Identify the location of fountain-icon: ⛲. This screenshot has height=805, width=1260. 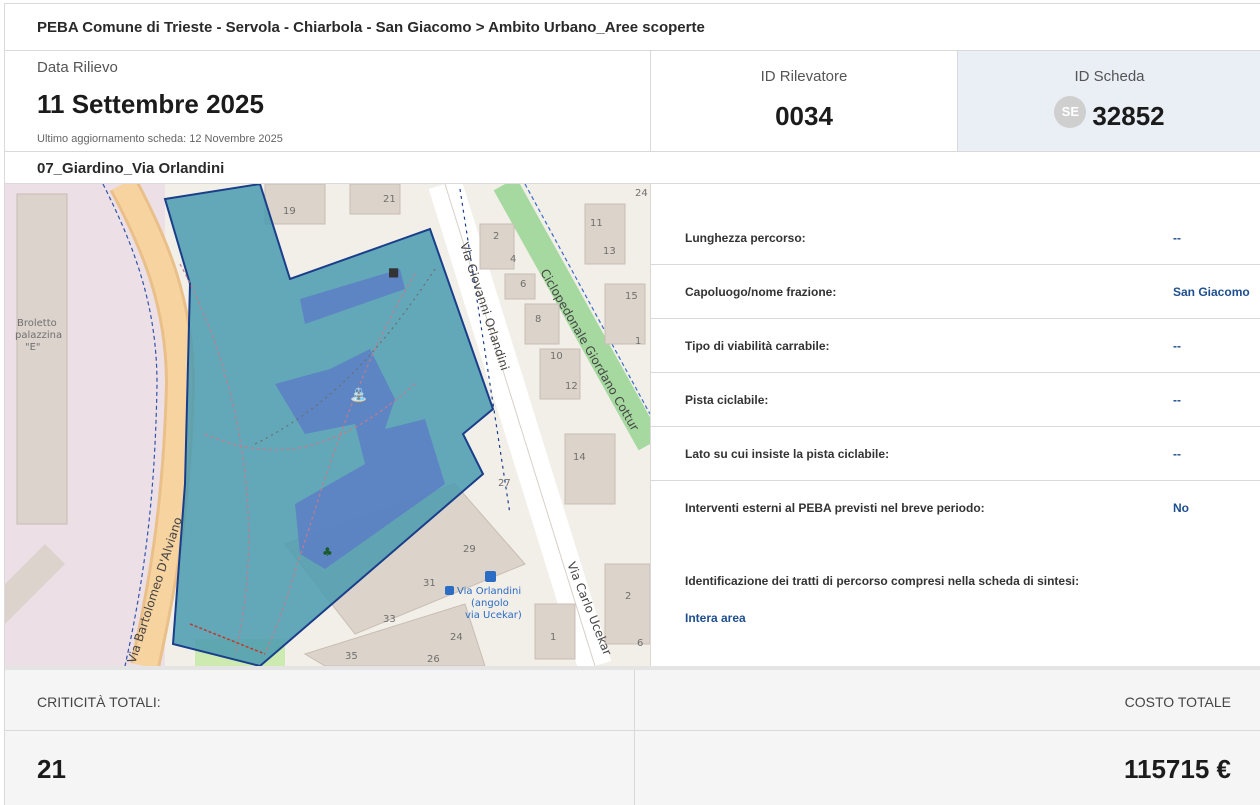
(358, 395).